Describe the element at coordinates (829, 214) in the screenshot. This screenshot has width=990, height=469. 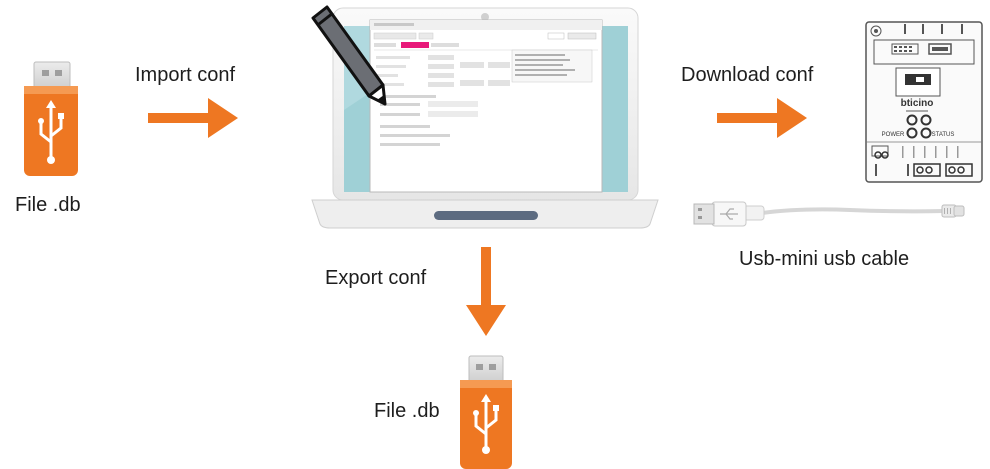
I see `usb-cable-icon` at that location.